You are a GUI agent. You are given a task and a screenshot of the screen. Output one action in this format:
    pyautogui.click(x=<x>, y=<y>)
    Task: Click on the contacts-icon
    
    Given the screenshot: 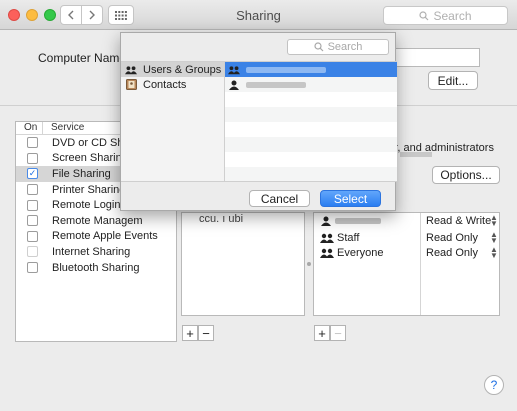 What is the action you would take?
    pyautogui.click(x=131, y=84)
    